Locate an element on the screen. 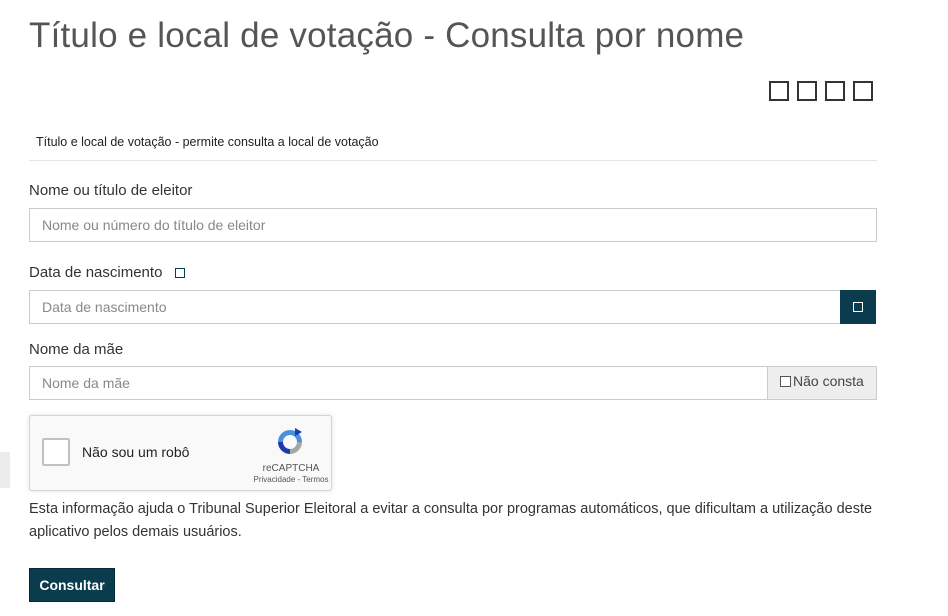 The height and width of the screenshot is (616, 948). name-input is located at coordinates (453, 225).